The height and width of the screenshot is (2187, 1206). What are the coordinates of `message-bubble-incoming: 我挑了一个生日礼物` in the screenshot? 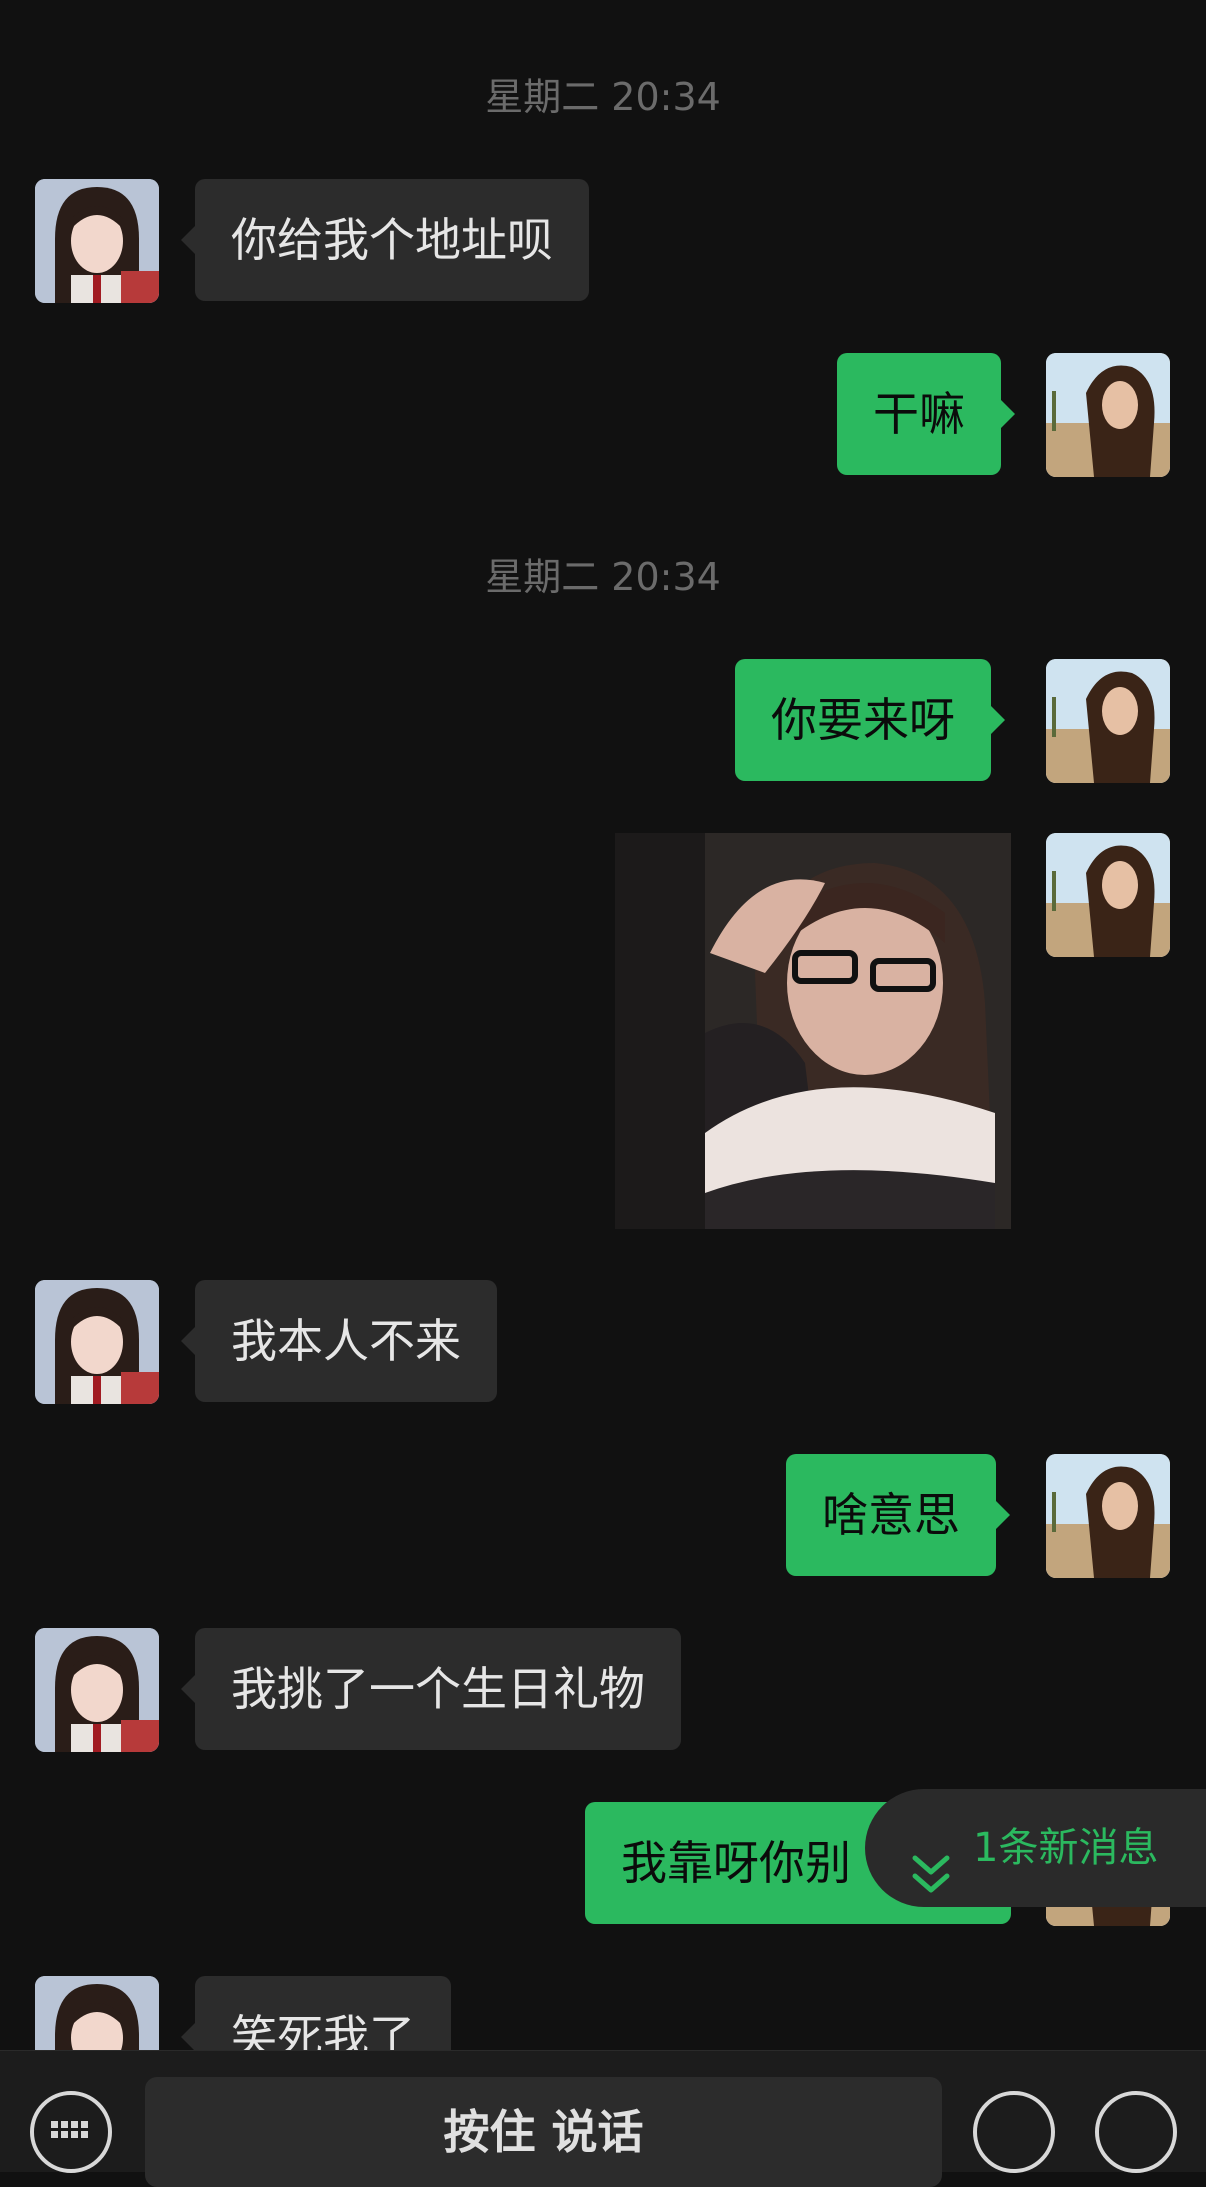 It's located at (431, 1689).